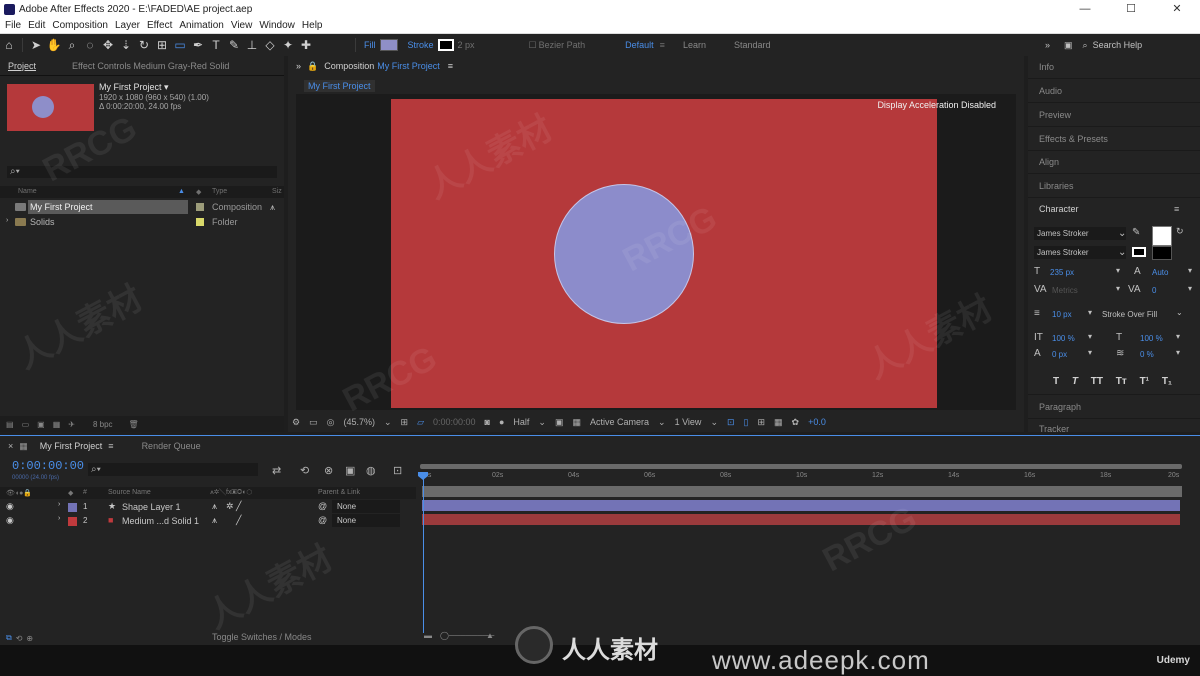 This screenshot has height=676, width=1200. I want to click on grid-icon: ⊞, so click(405, 422).